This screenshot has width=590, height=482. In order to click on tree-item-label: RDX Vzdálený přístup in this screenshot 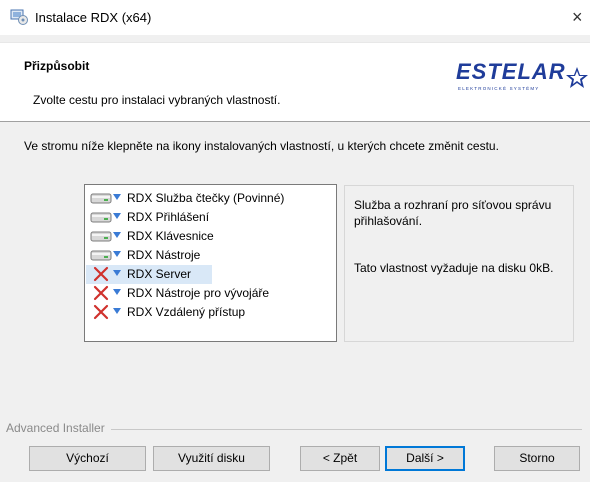, I will do `click(186, 312)`.